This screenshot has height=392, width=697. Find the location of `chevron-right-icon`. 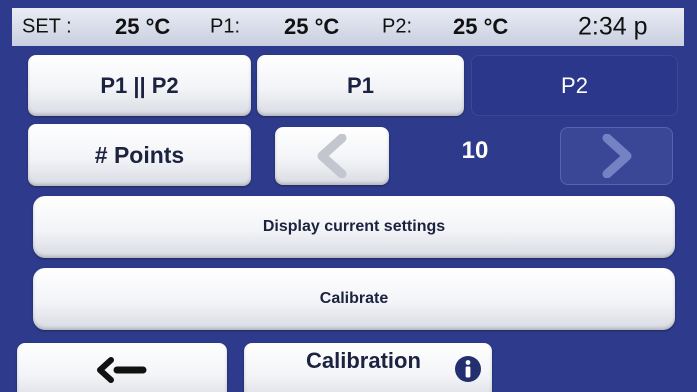

chevron-right-icon is located at coordinates (616, 156).